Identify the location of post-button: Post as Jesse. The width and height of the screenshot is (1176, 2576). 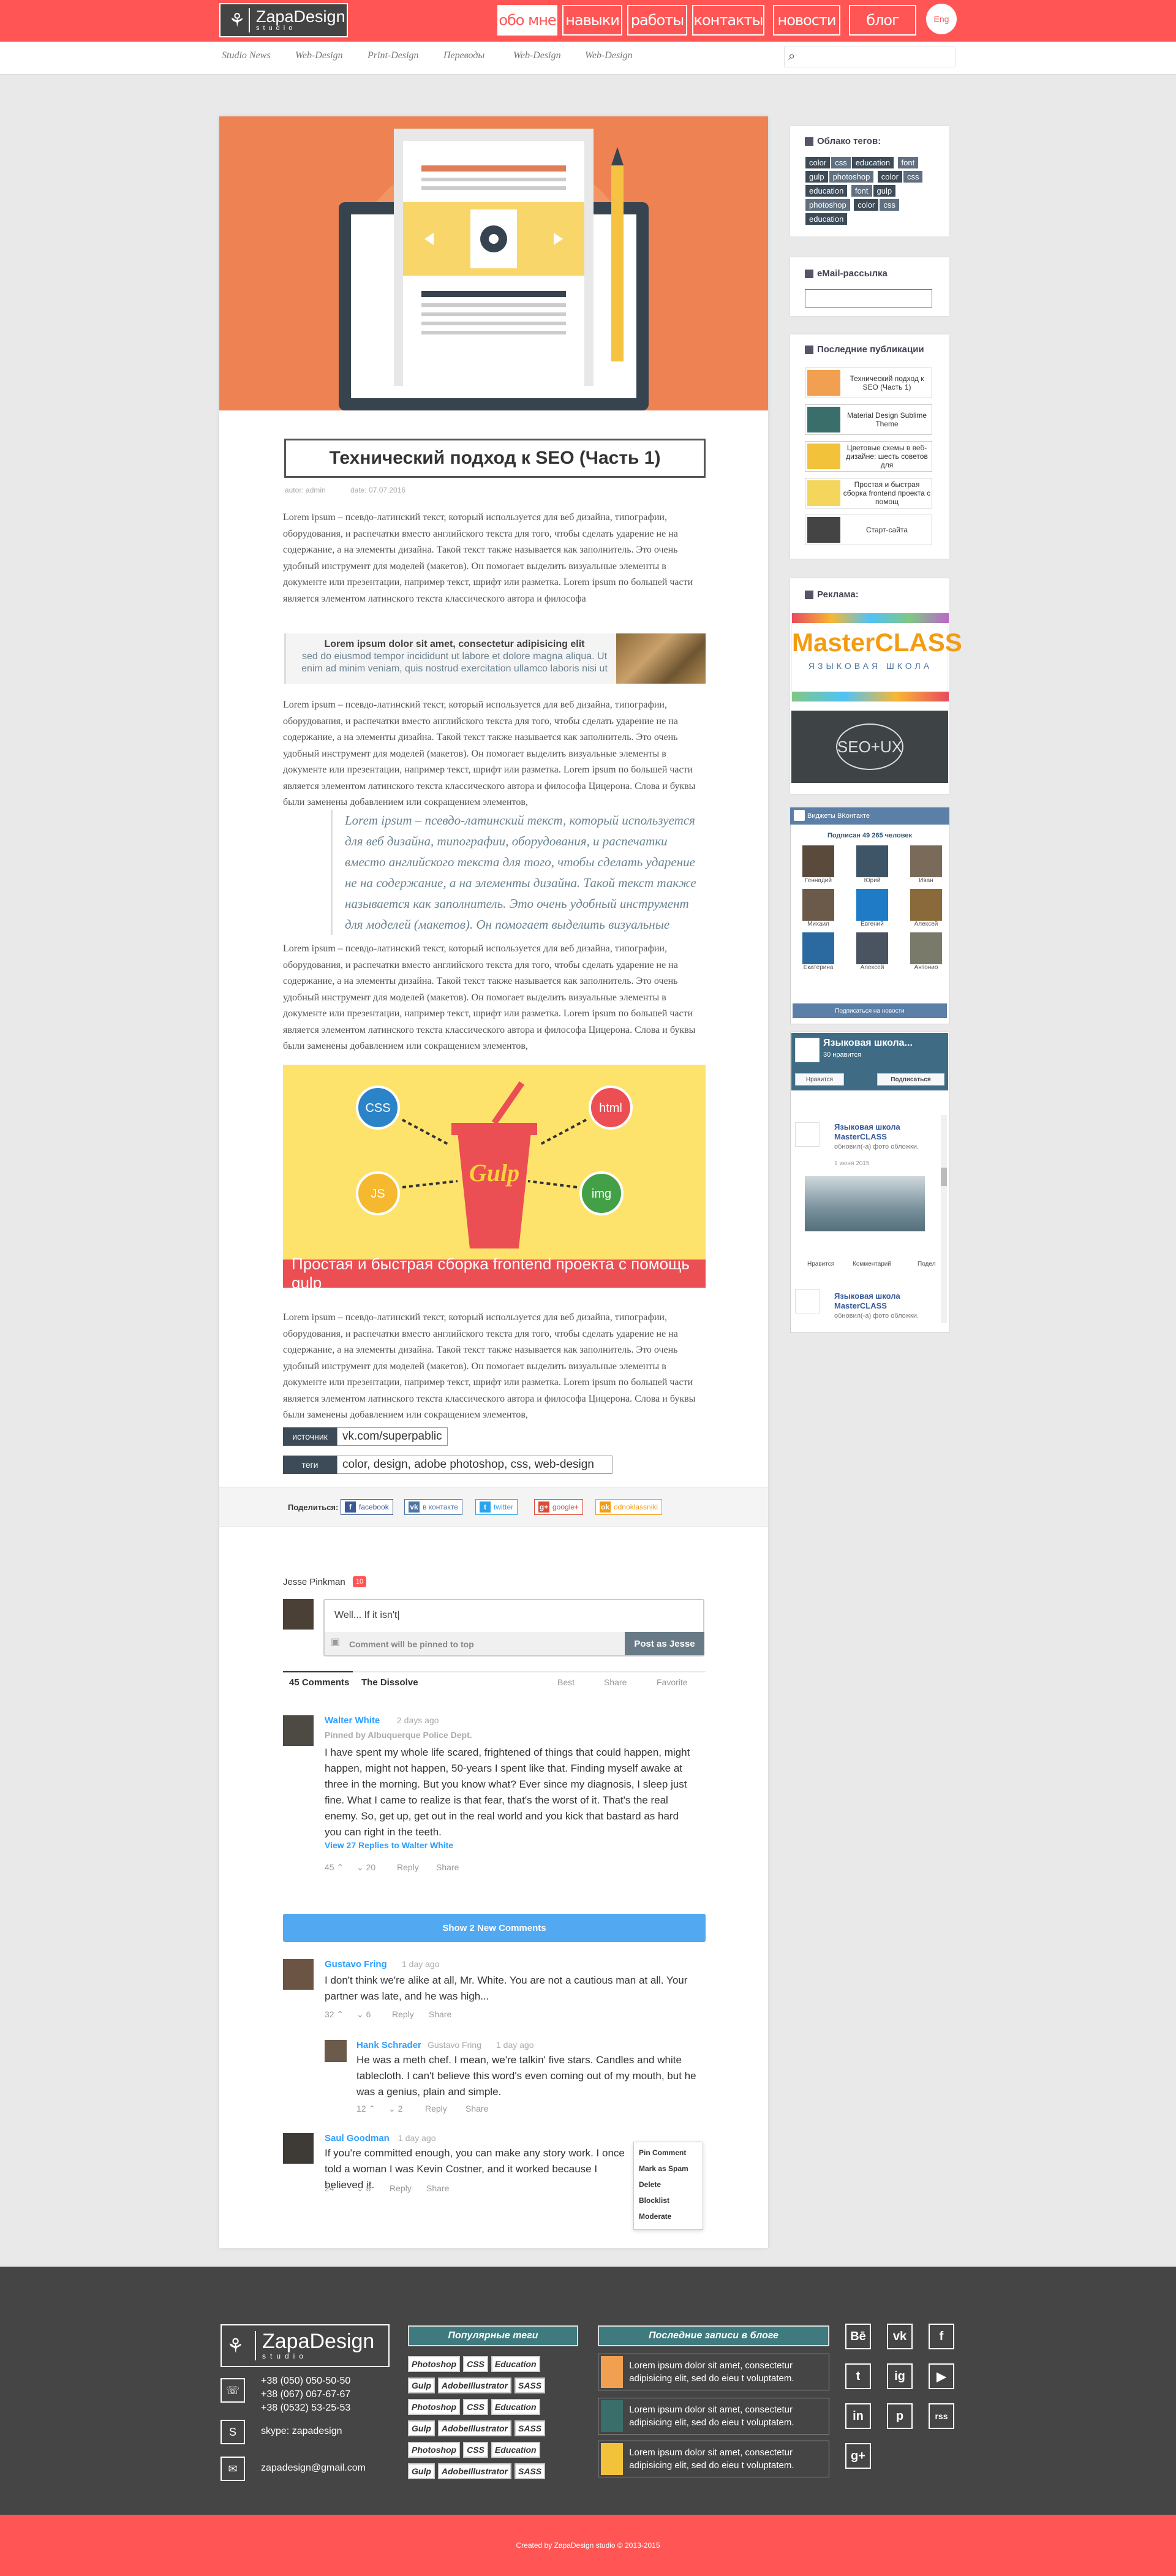
(665, 1643).